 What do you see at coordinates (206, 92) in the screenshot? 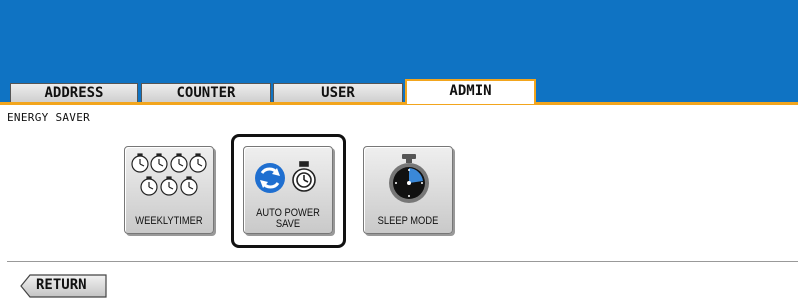
I see `tab-counter: COUNTER` at bounding box center [206, 92].